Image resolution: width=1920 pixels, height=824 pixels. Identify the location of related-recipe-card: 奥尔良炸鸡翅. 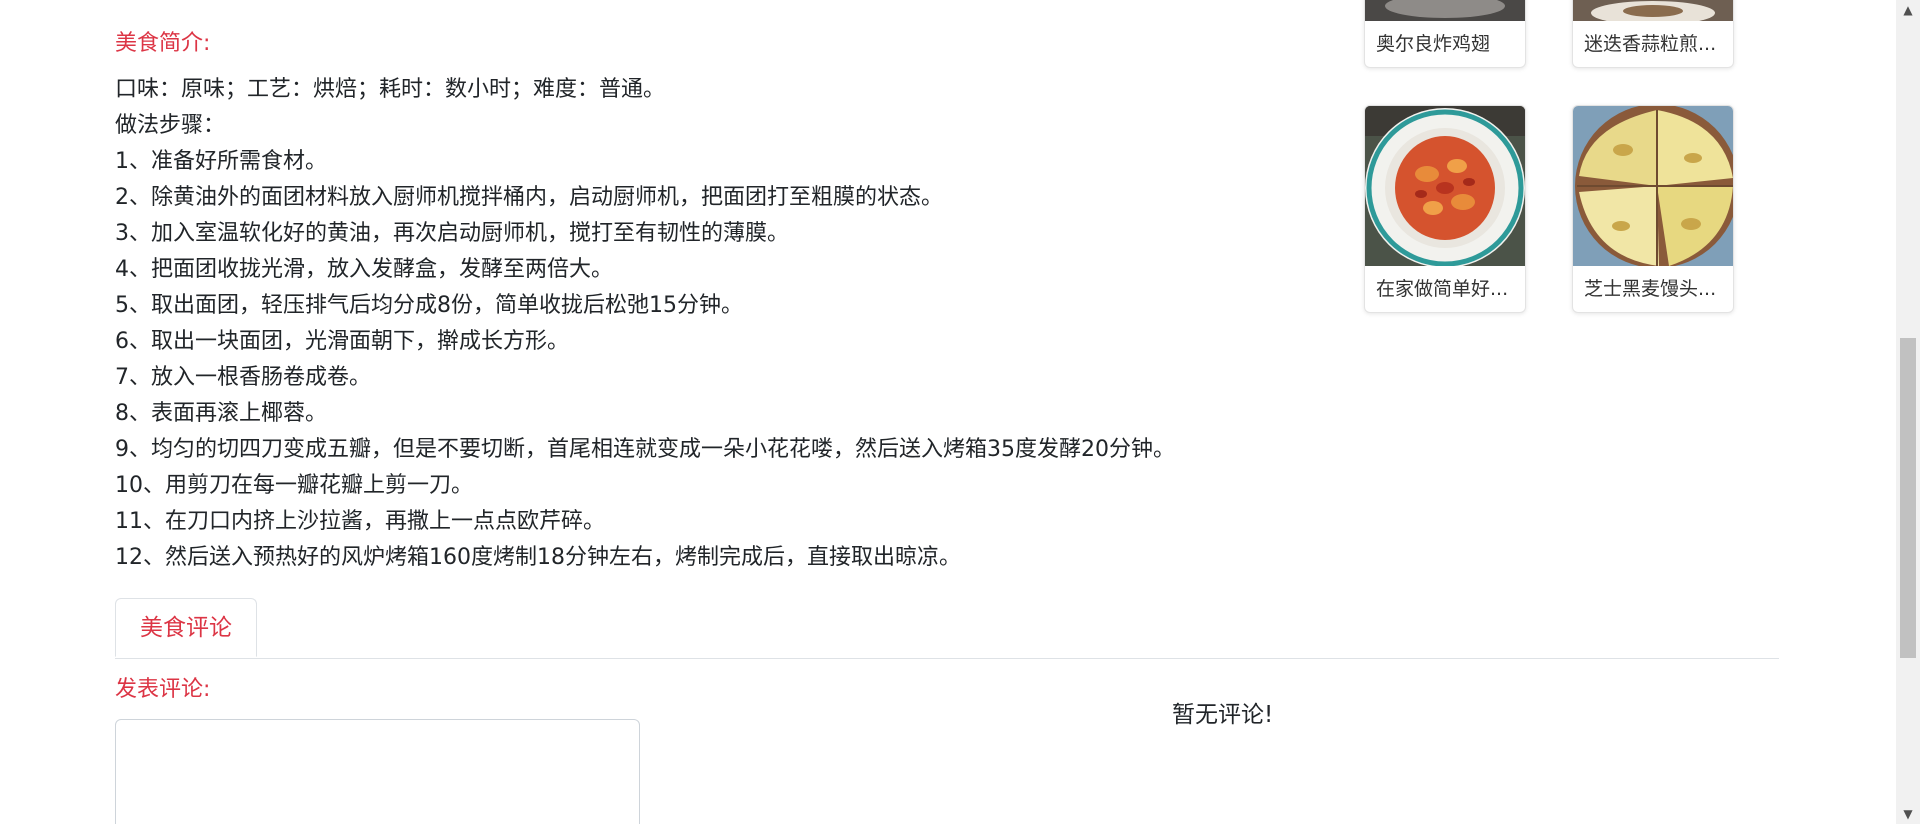
(1445, 34).